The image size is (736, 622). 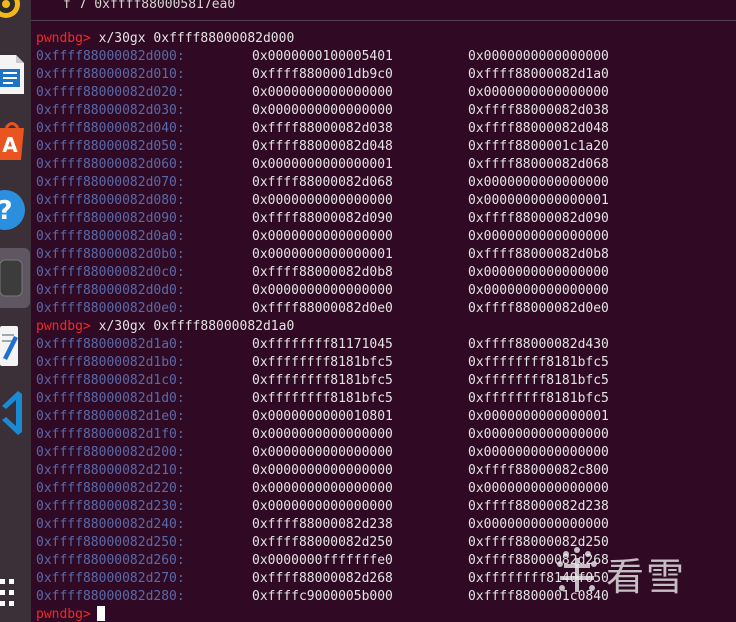 What do you see at coordinates (110, 128) in the screenshot?
I see `memory-address: 0xffff88000082d040:` at bounding box center [110, 128].